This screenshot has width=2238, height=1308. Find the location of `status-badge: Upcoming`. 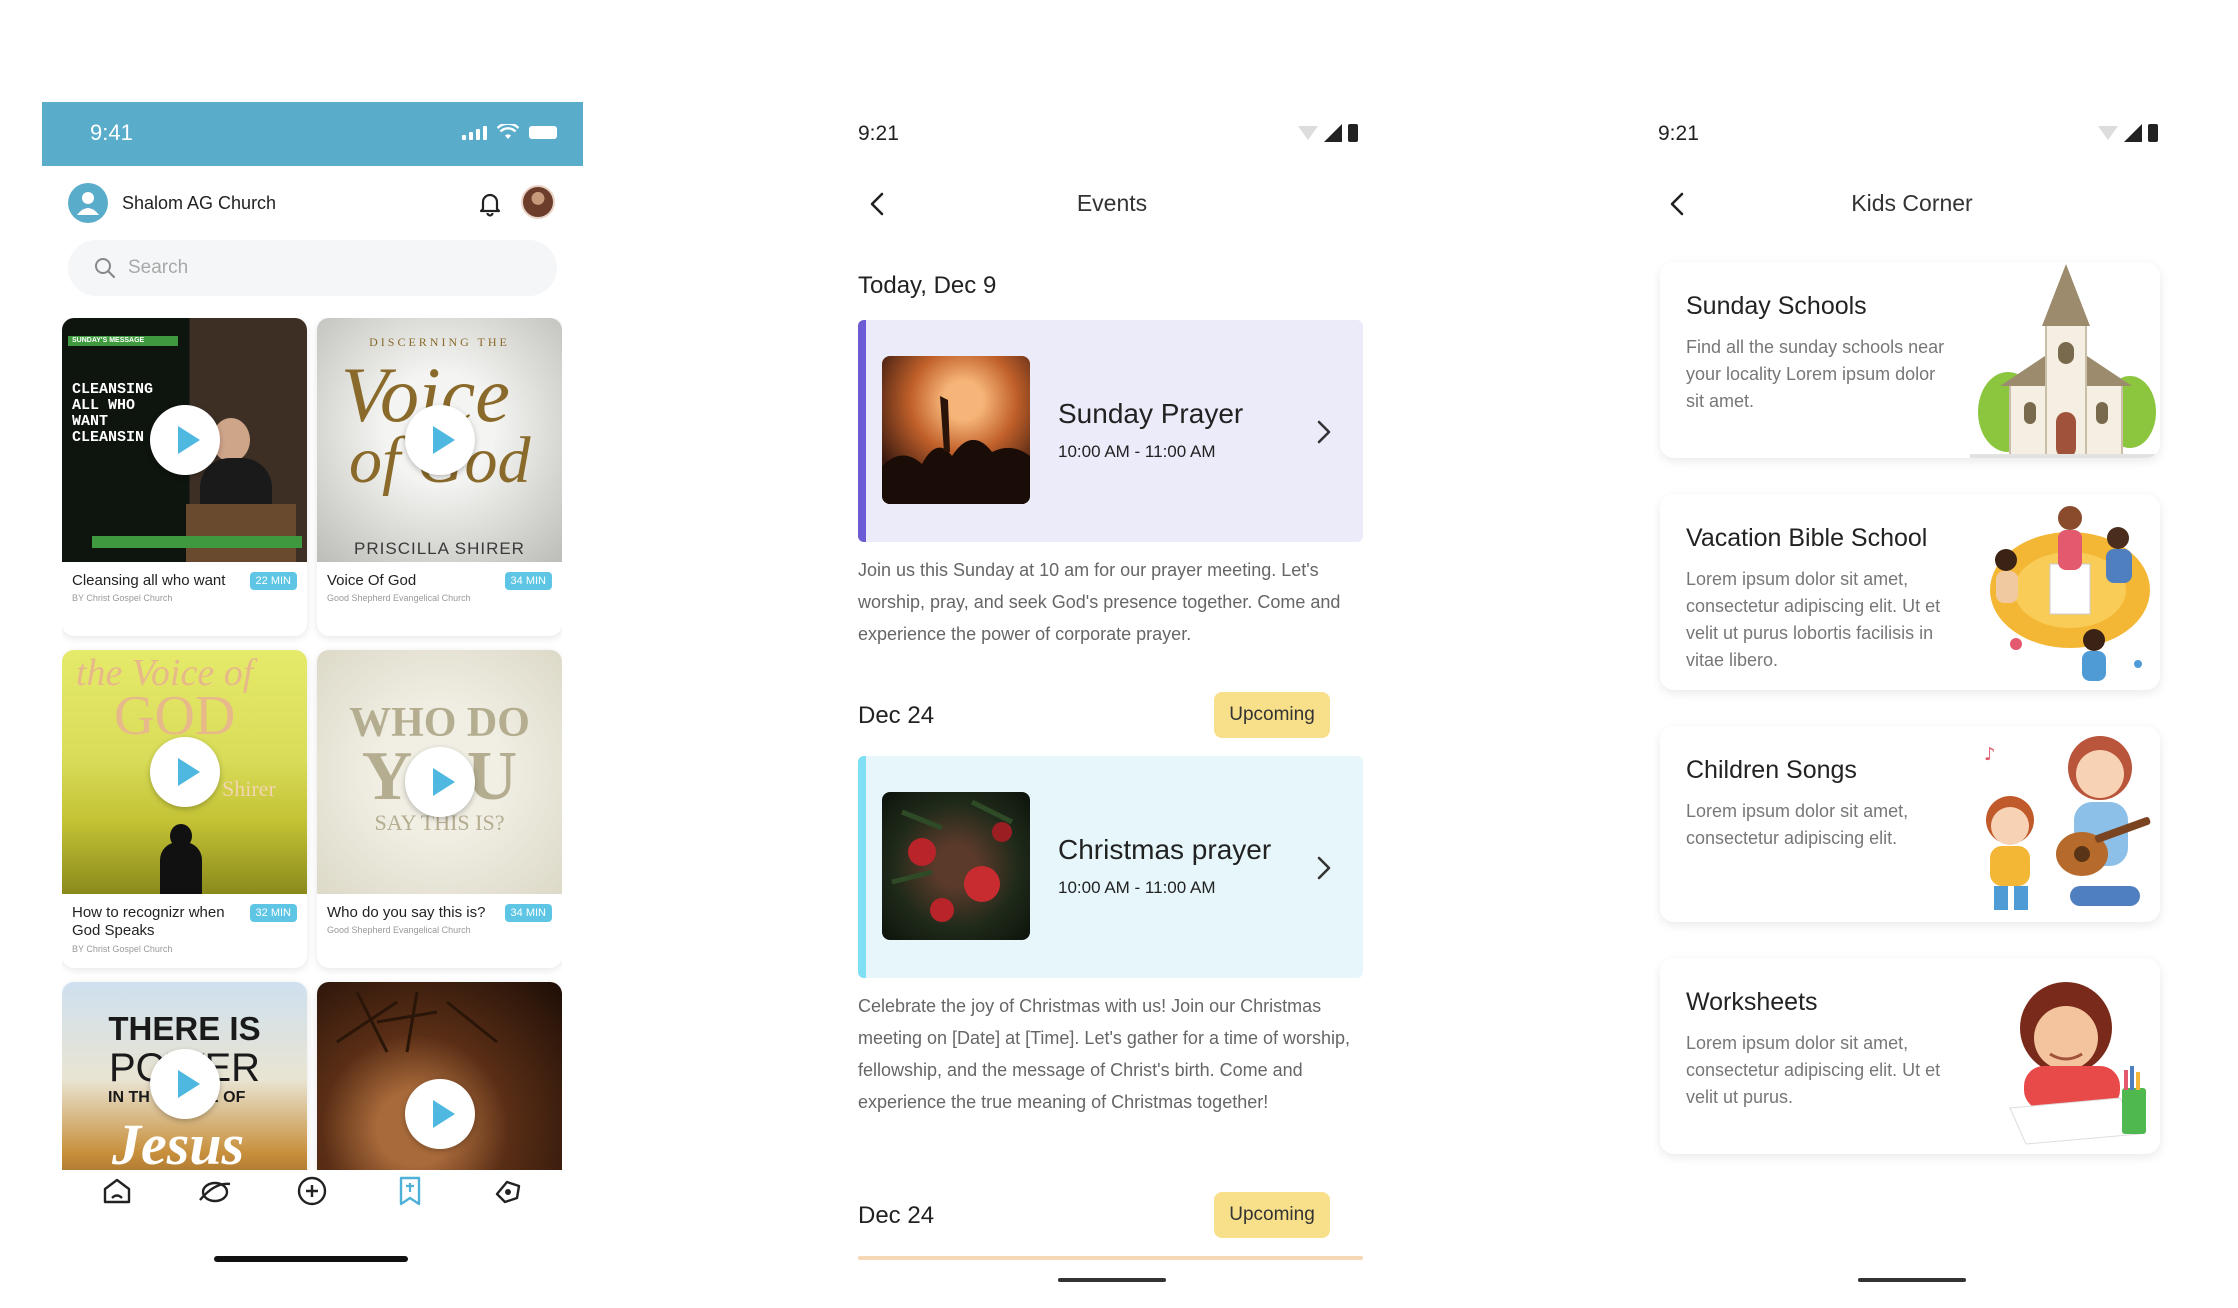

status-badge: Upcoming is located at coordinates (1272, 1215).